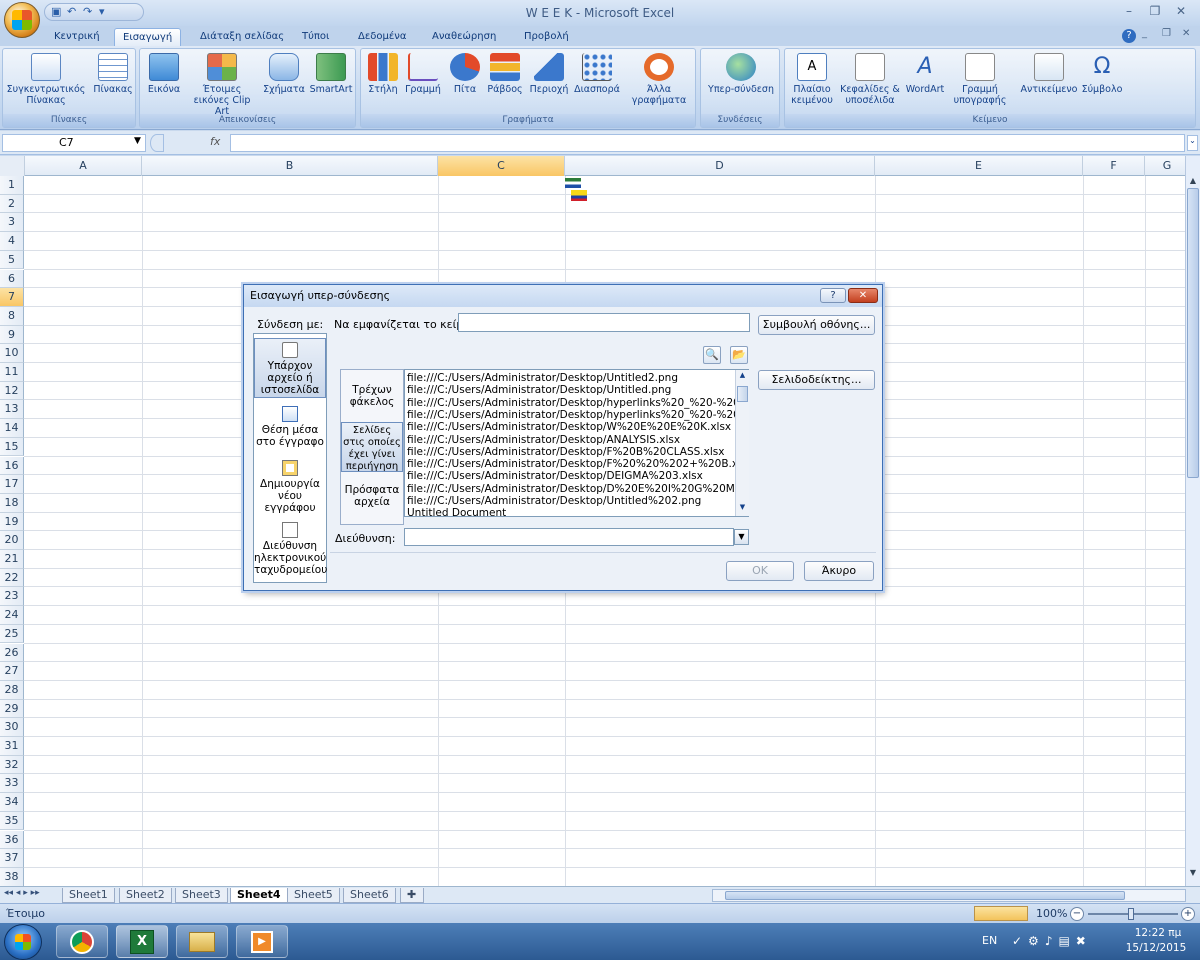 This screenshot has width=1200, height=960. What do you see at coordinates (1051, 913) in the screenshot?
I see `zoom-level: 100%` at bounding box center [1051, 913].